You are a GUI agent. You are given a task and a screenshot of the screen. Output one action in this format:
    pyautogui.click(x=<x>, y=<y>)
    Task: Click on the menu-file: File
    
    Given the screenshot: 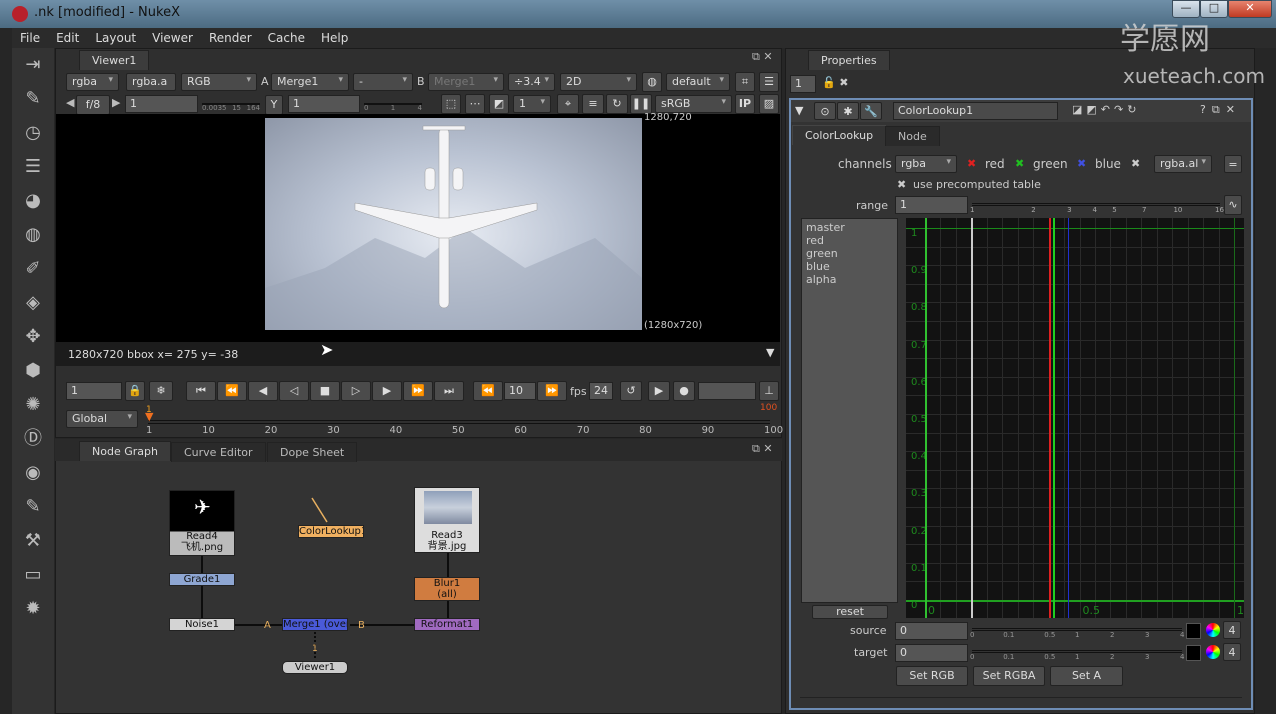 What is the action you would take?
    pyautogui.click(x=30, y=38)
    